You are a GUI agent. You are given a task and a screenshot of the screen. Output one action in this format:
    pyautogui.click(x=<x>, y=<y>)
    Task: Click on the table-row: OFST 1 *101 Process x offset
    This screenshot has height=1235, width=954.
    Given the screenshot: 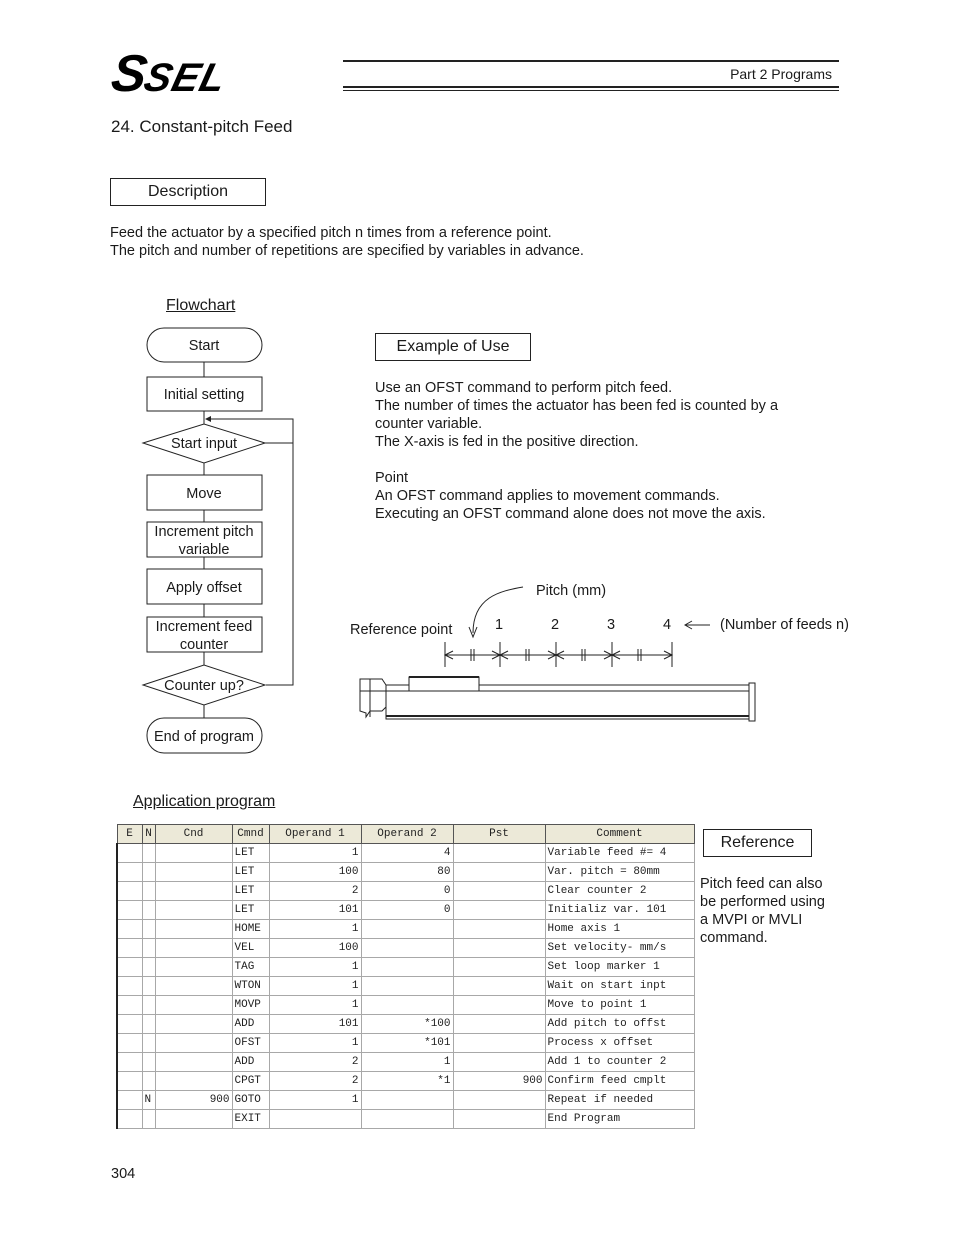 What is the action you would take?
    pyautogui.click(x=405, y=1043)
    